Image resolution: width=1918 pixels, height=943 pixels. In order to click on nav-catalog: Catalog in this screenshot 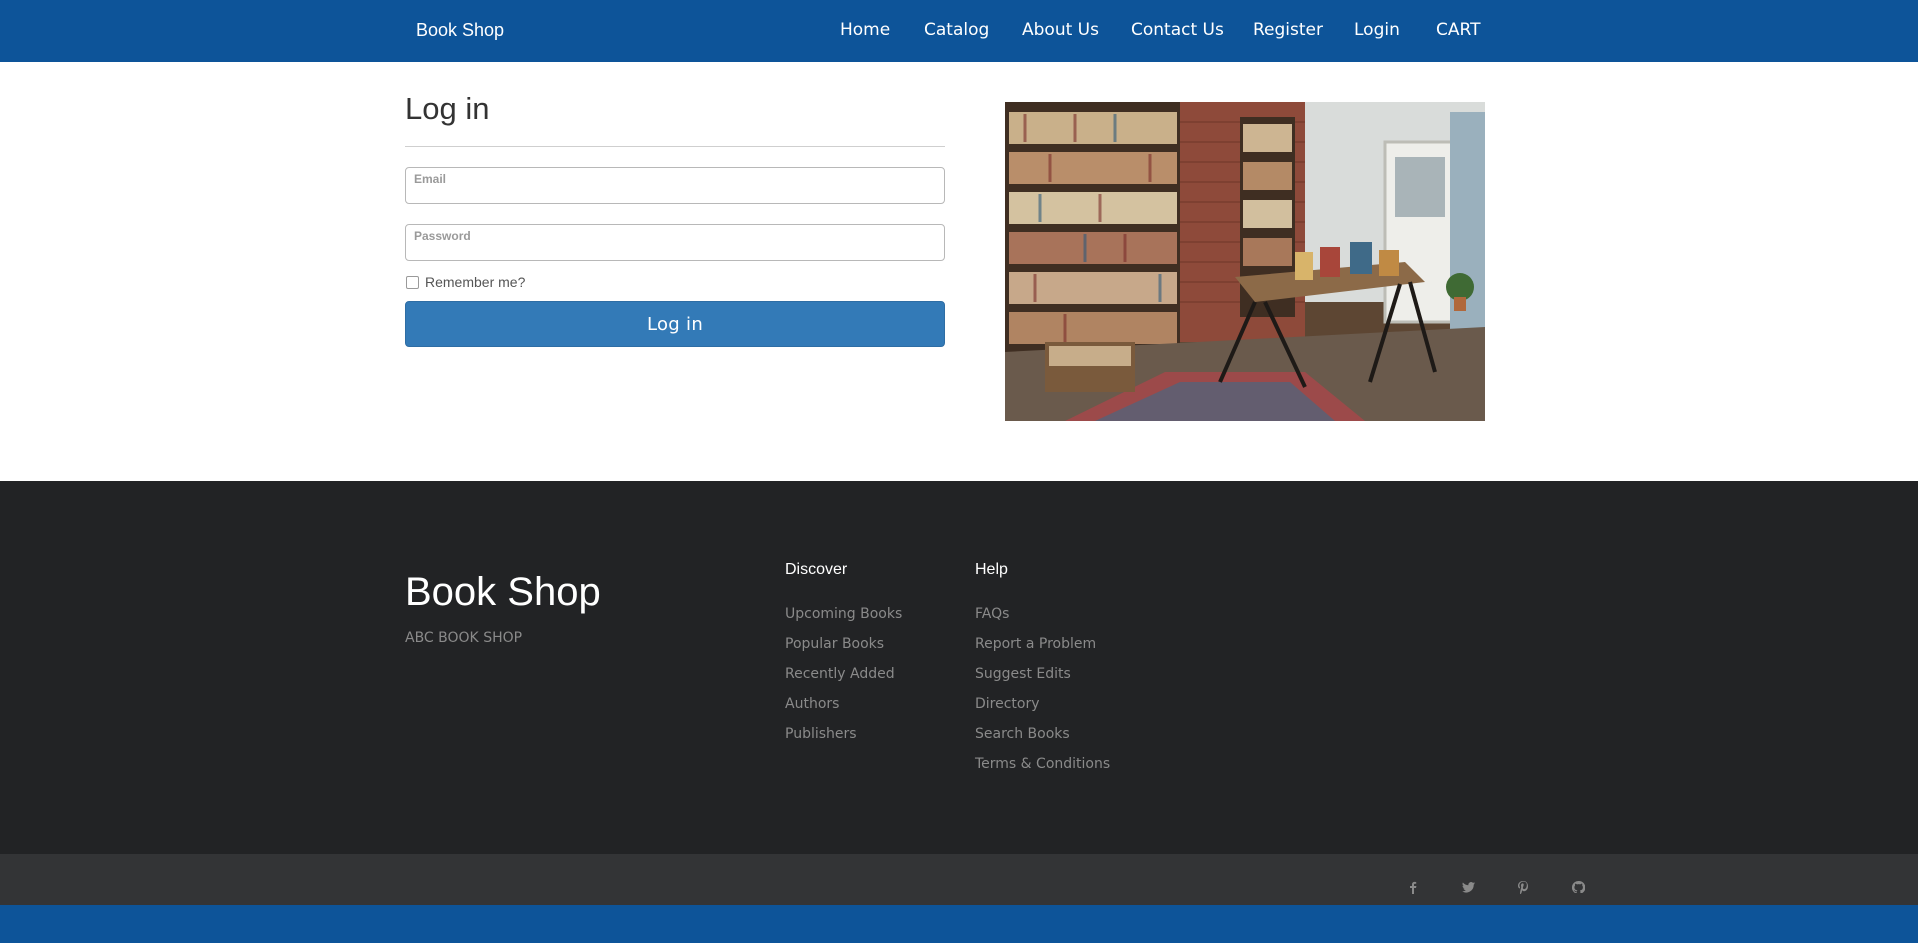, I will do `click(956, 31)`.